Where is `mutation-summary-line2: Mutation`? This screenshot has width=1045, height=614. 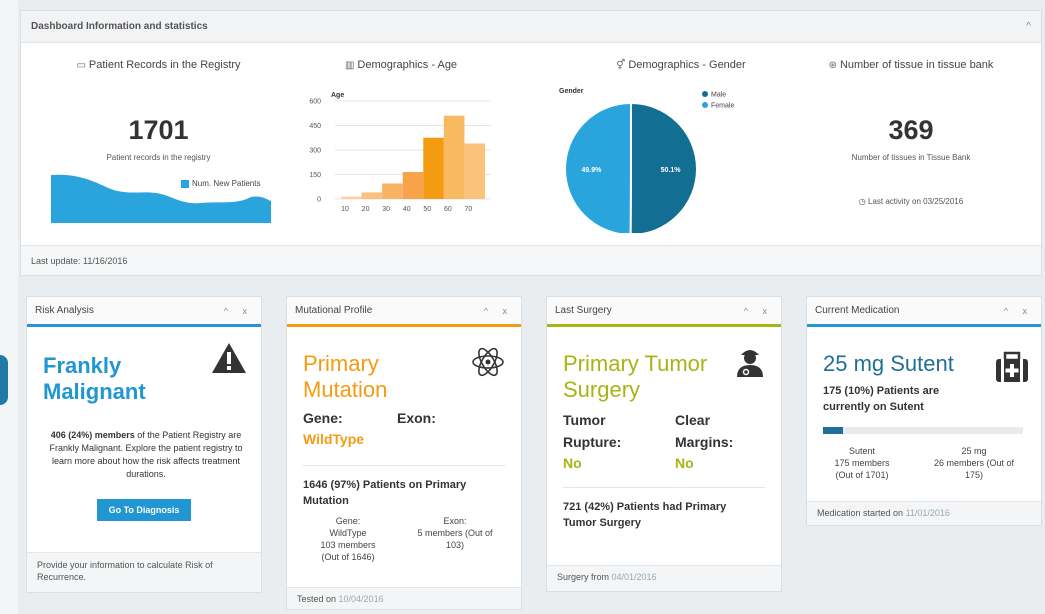
mutation-summary-line2: Mutation is located at coordinates (326, 501).